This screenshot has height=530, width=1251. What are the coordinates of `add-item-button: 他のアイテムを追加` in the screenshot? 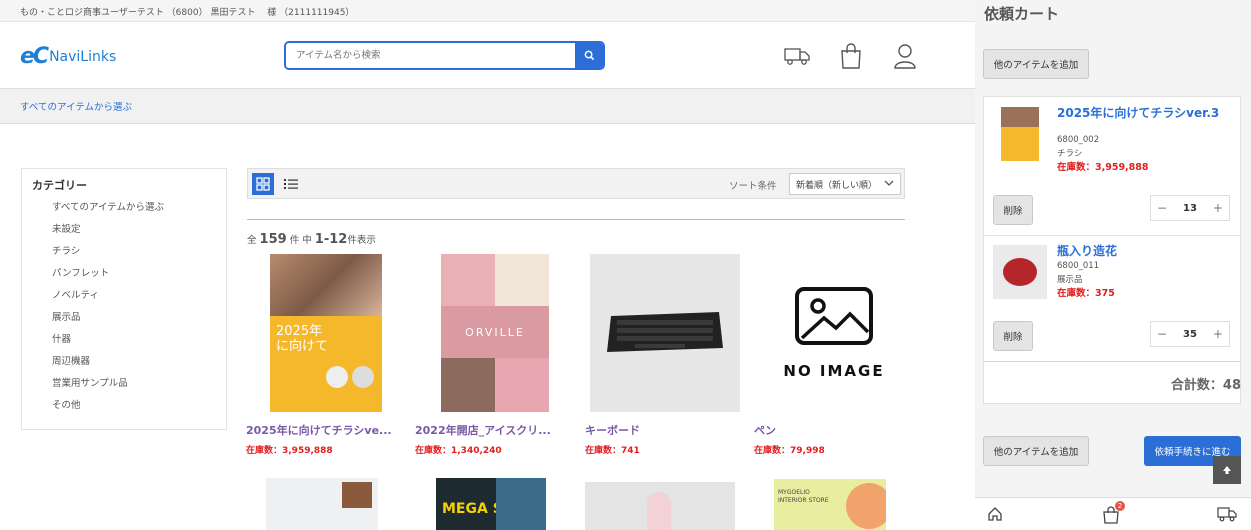 It's located at (1036, 64).